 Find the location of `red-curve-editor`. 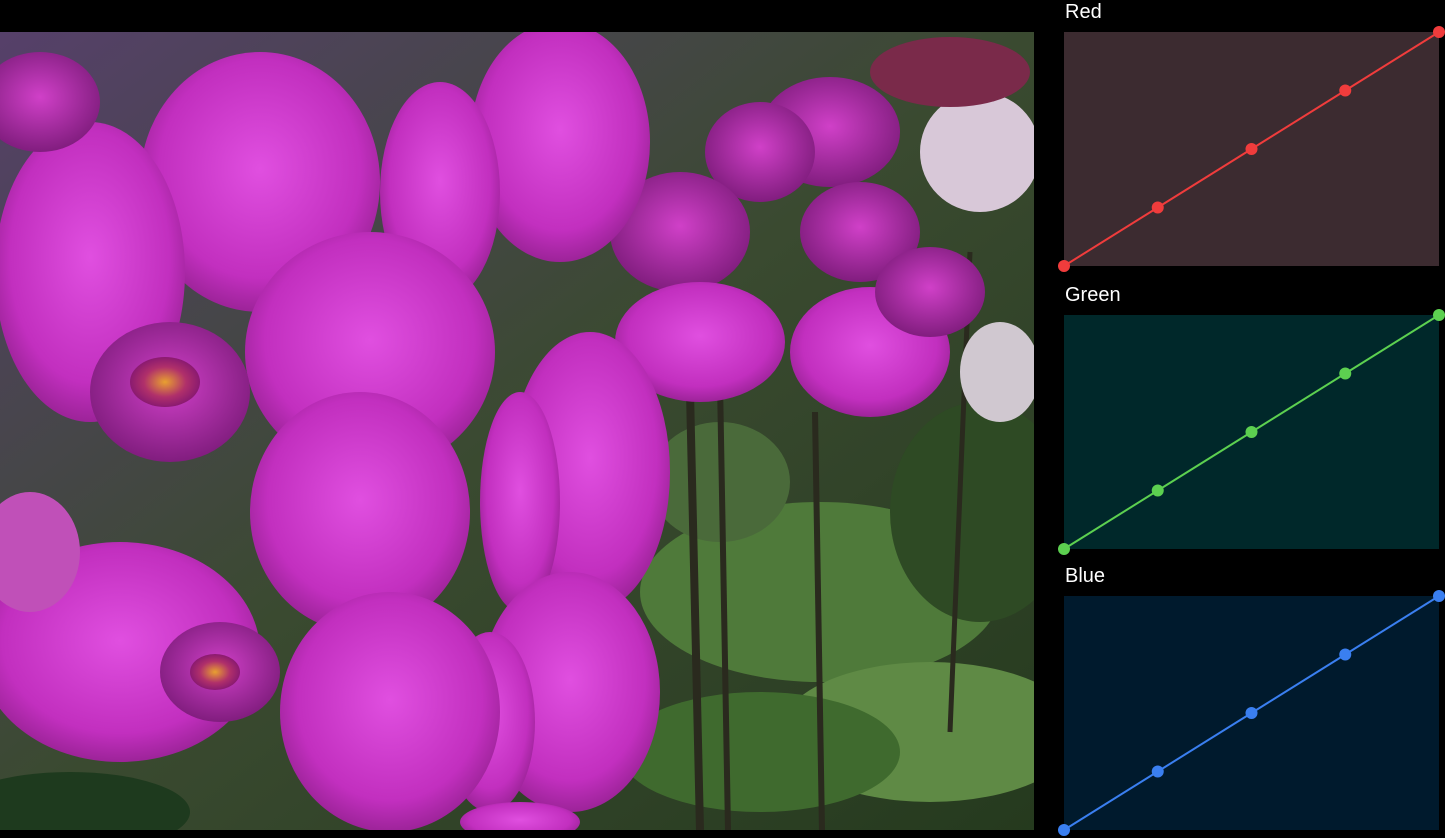

red-curve-editor is located at coordinates (1250, 149).